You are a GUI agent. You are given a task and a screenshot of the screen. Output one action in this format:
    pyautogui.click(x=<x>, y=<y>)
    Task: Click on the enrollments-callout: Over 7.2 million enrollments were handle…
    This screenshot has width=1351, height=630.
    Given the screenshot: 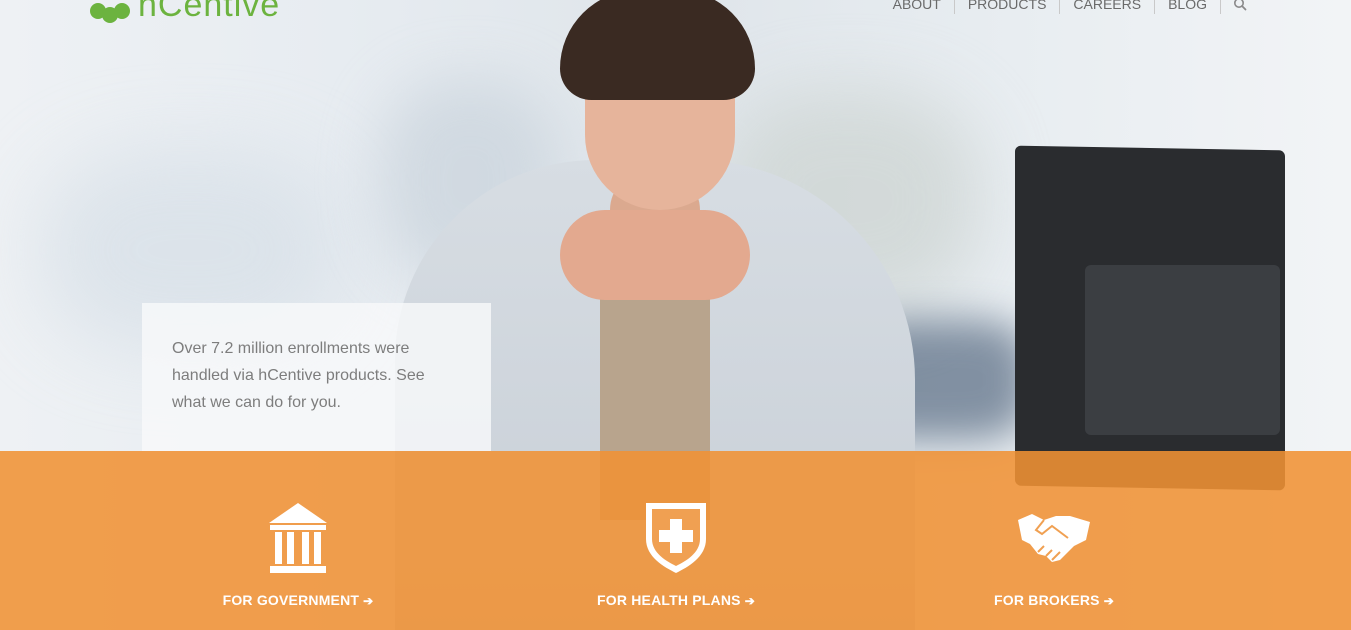 What is the action you would take?
    pyautogui.click(x=316, y=377)
    